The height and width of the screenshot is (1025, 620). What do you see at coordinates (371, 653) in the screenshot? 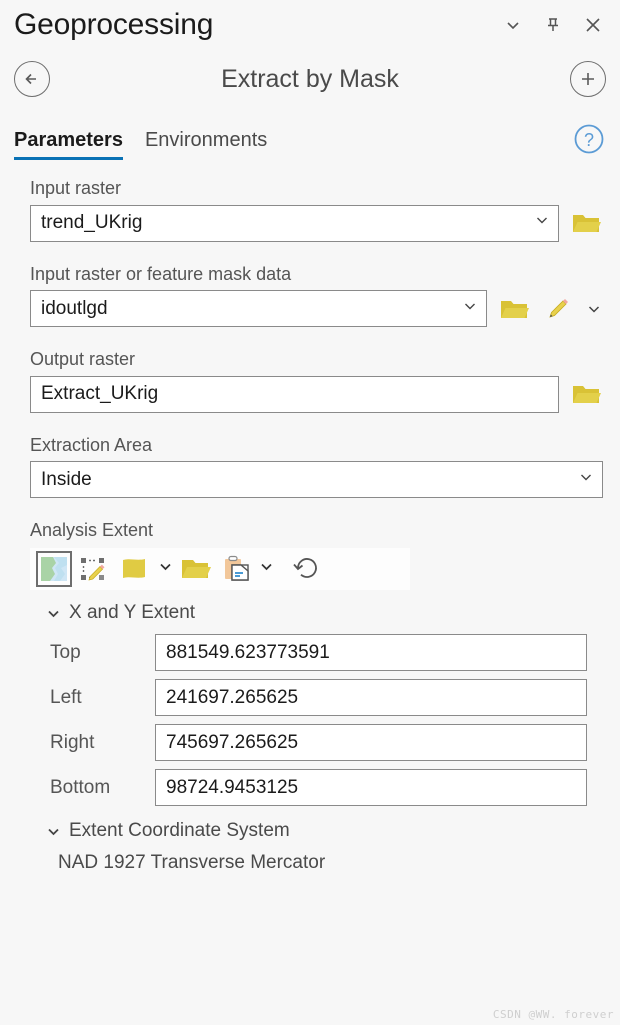
I see `top-input: 881549.623773591` at bounding box center [371, 653].